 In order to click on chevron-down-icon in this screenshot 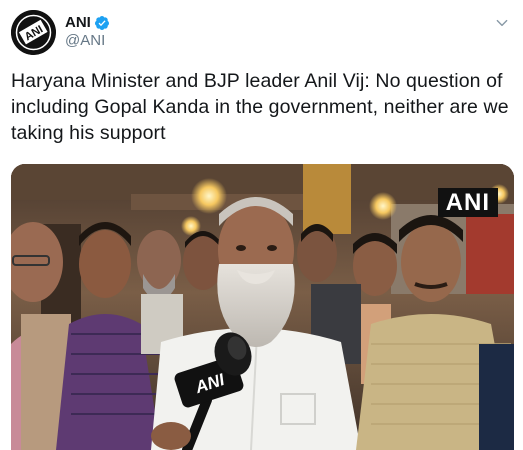, I will do `click(502, 23)`.